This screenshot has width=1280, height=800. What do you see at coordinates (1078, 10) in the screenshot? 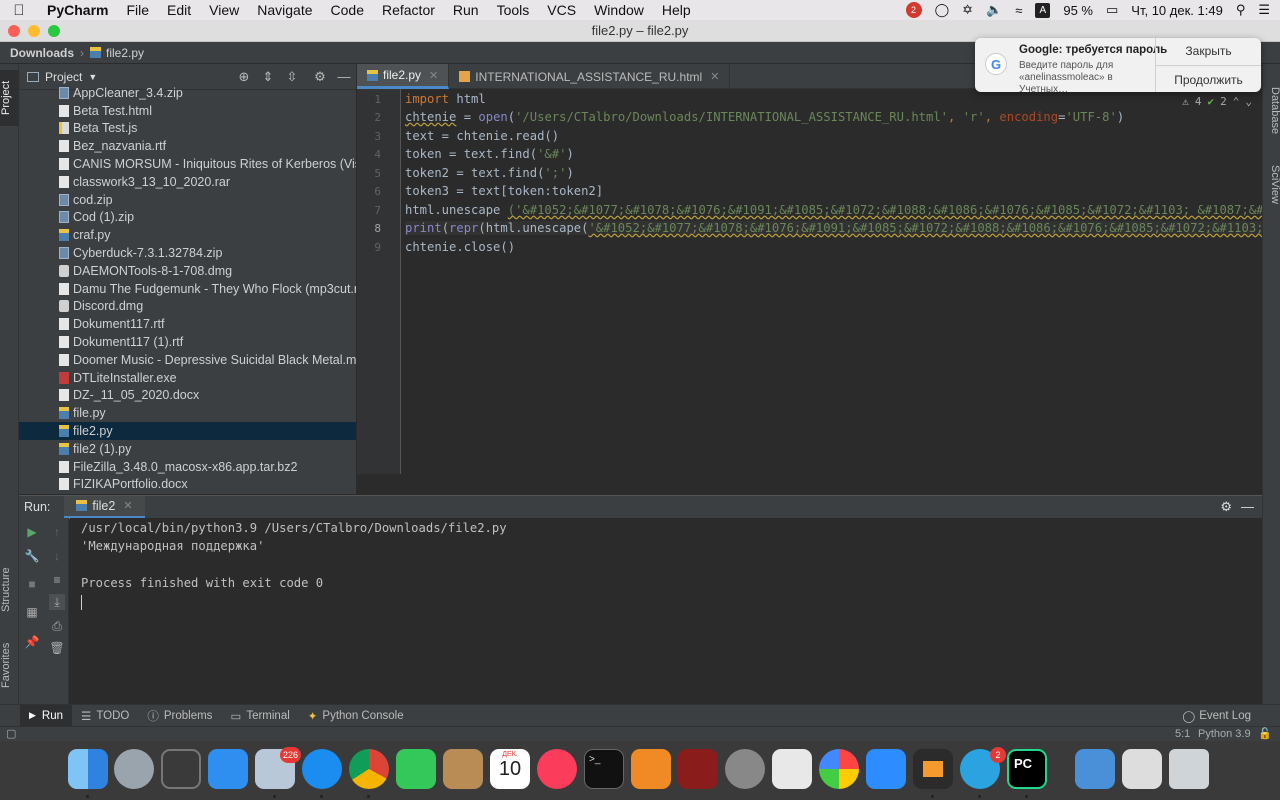
I see `battery-percent: 95 %` at bounding box center [1078, 10].